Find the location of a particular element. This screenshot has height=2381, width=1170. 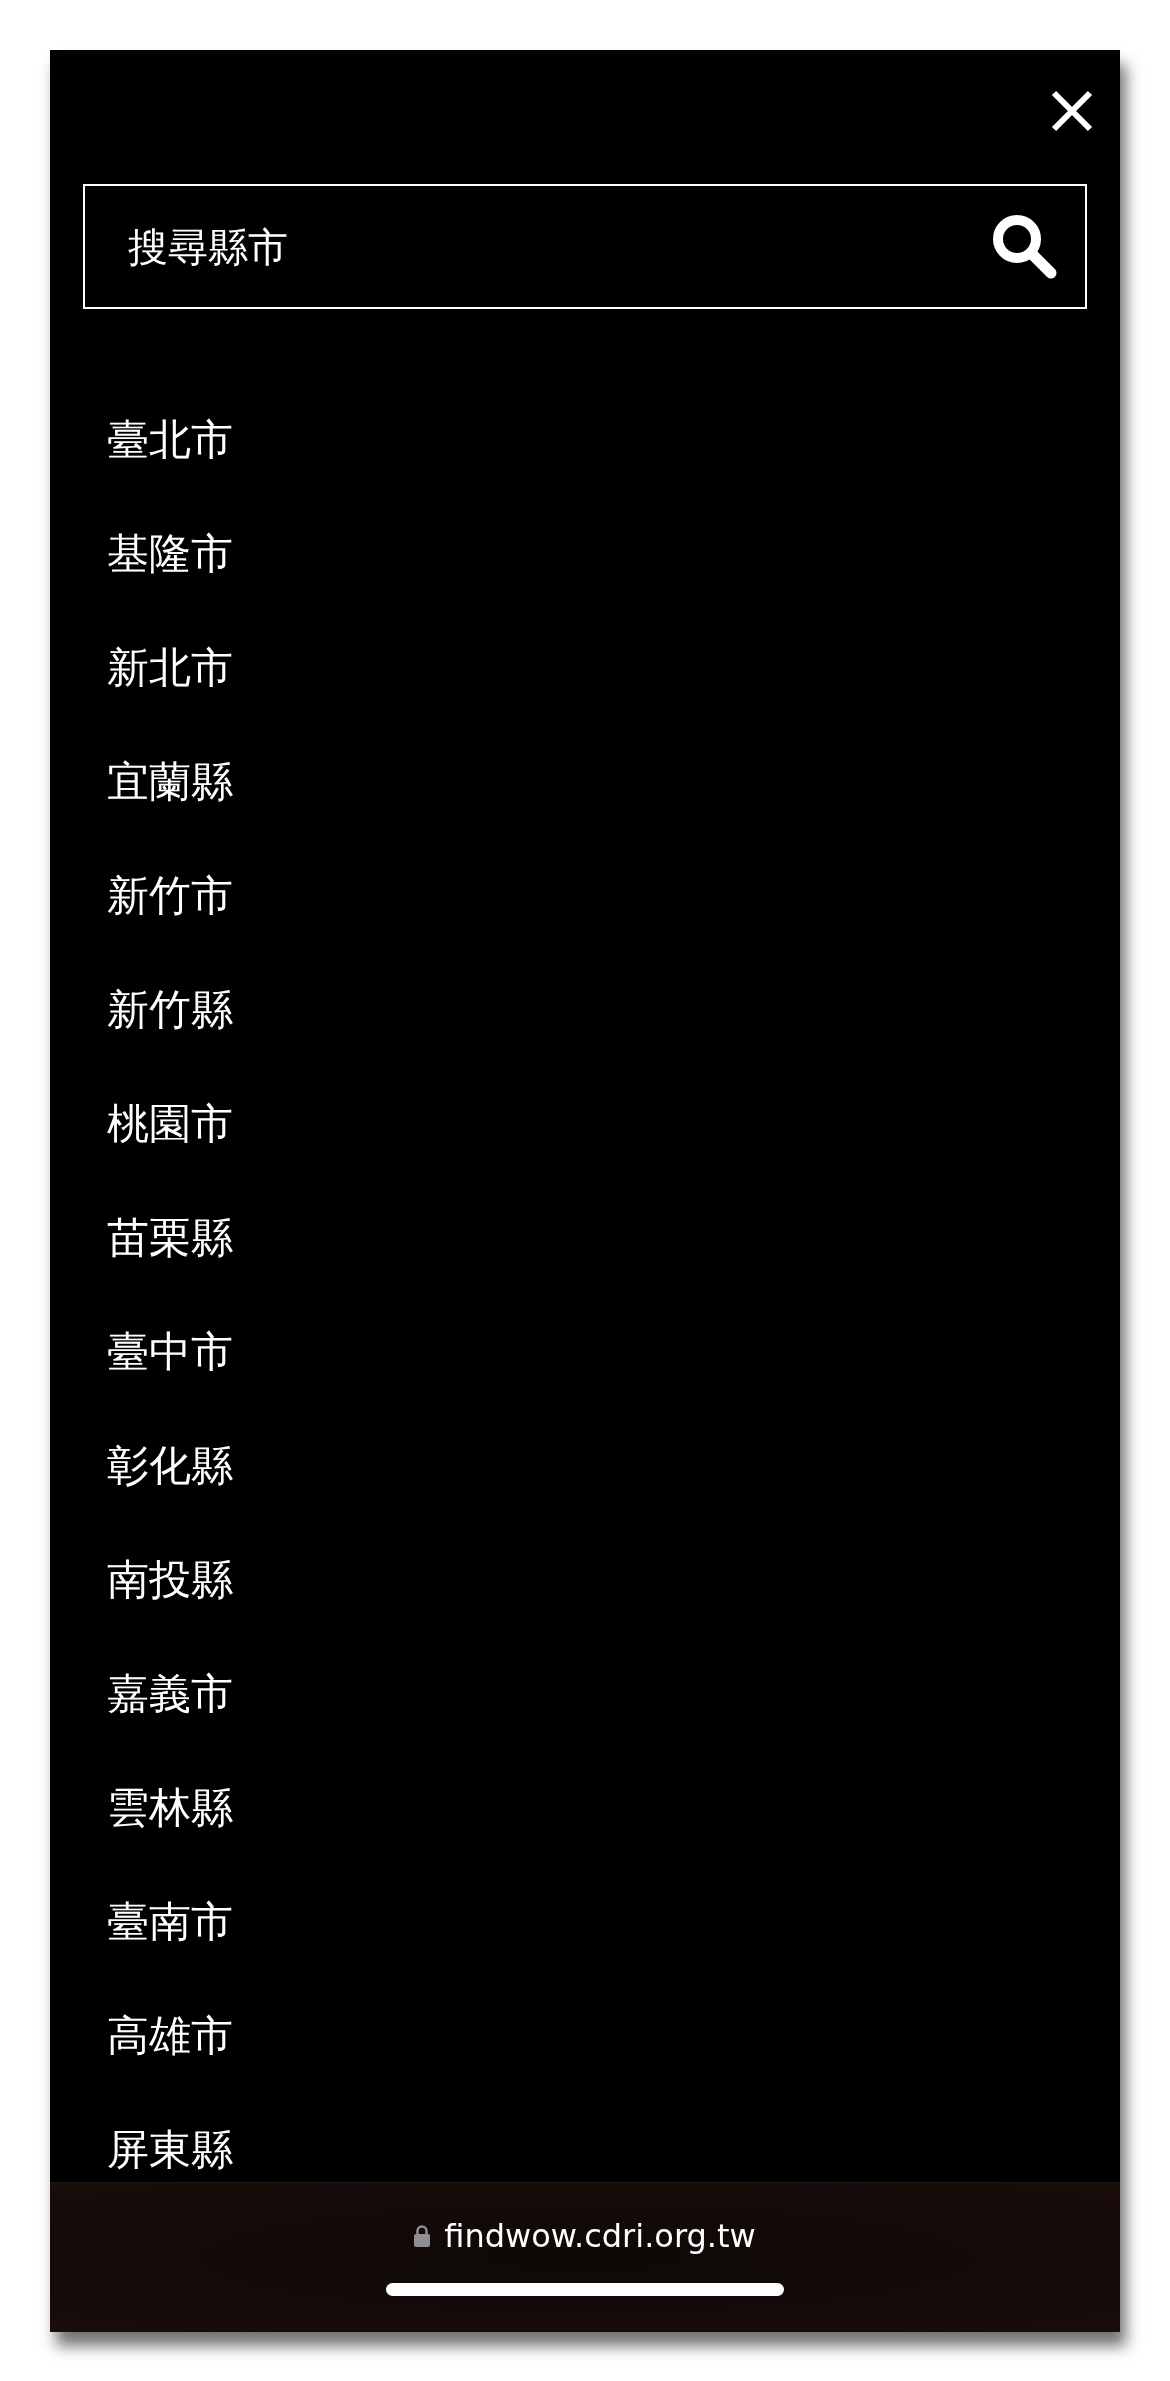

city-item: 臺北市 is located at coordinates (141, 440).